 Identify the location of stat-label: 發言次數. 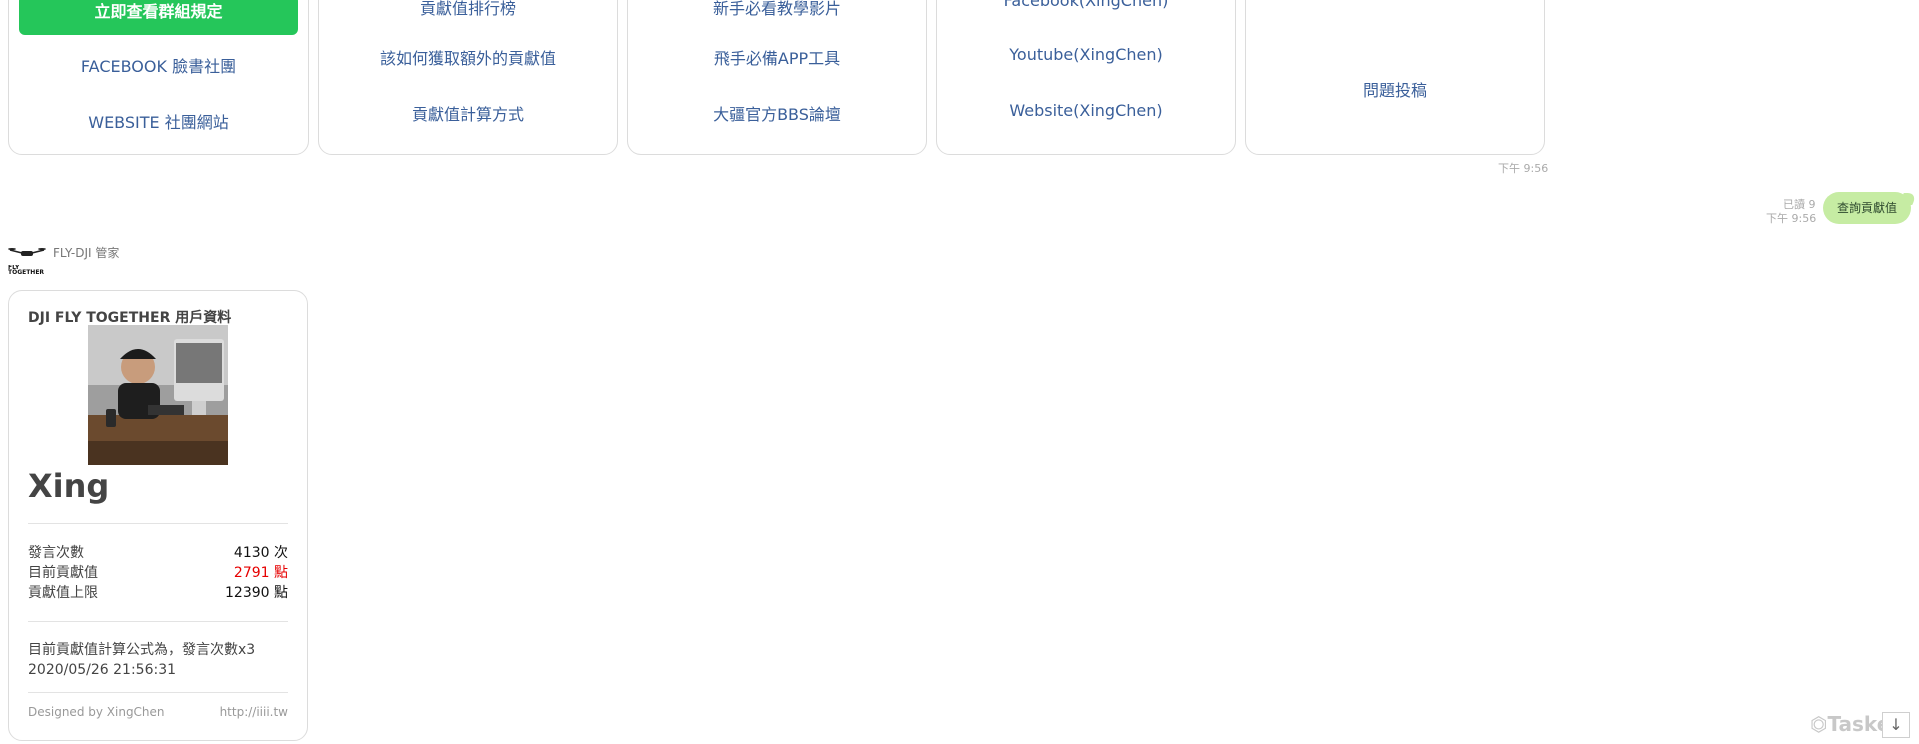
(56, 553).